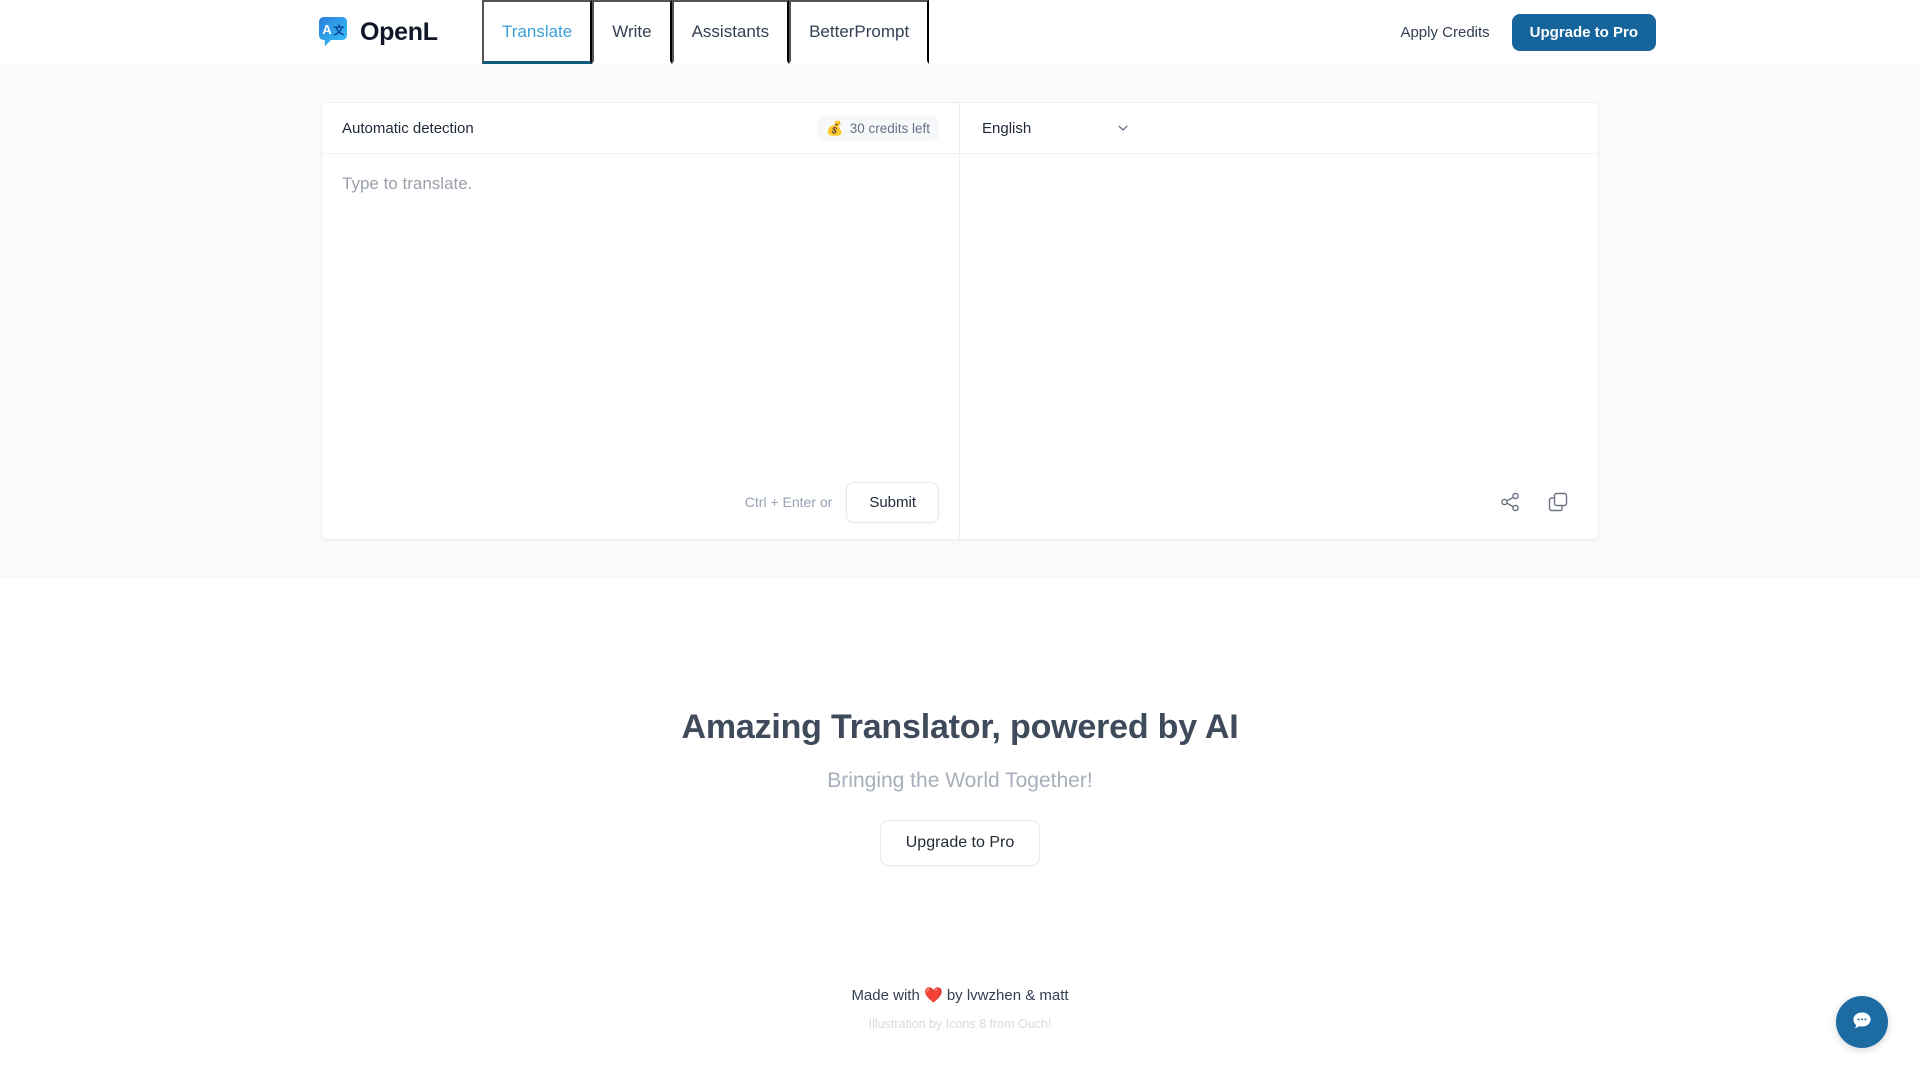 This screenshot has width=1920, height=1080. I want to click on chat-widget-button, so click(1862, 1022).